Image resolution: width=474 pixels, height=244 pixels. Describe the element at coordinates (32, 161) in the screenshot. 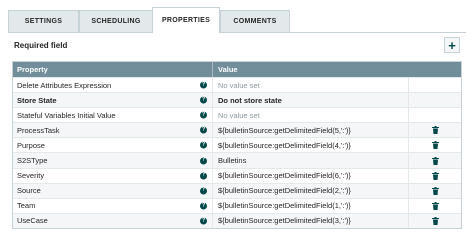

I see `property-name: S2SType` at that location.